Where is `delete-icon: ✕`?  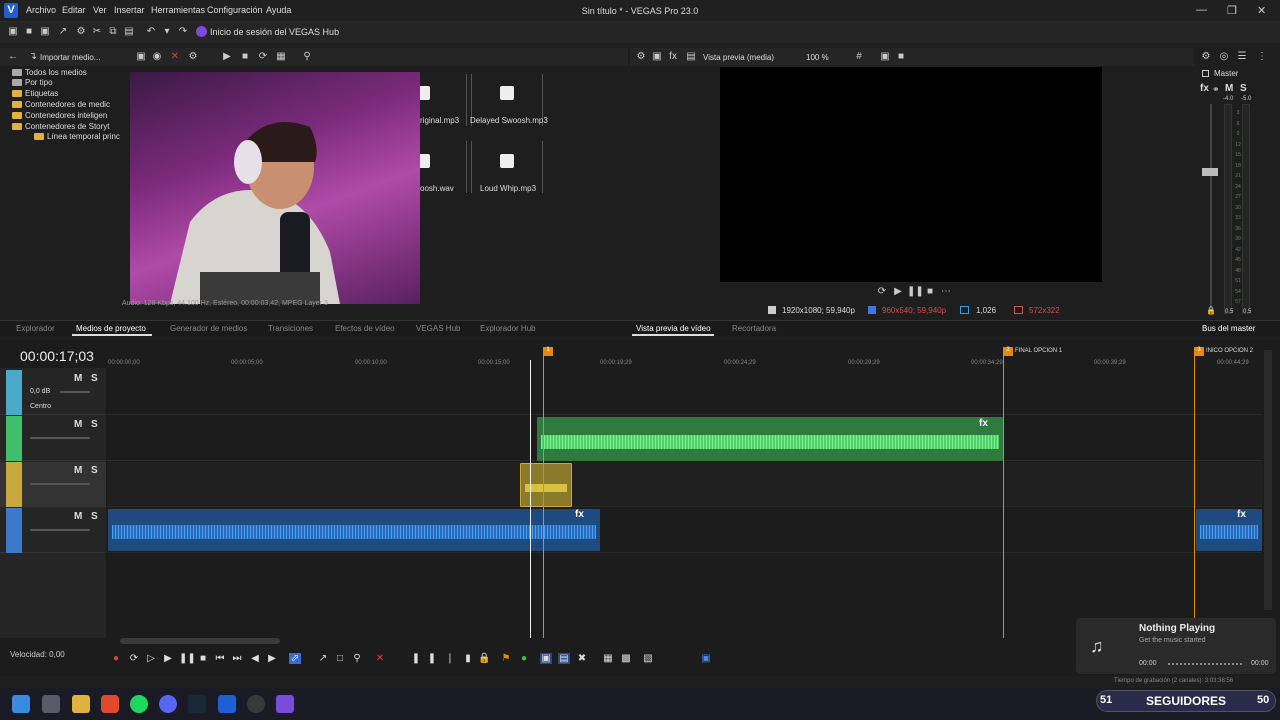 delete-icon: ✕ is located at coordinates (380, 658).